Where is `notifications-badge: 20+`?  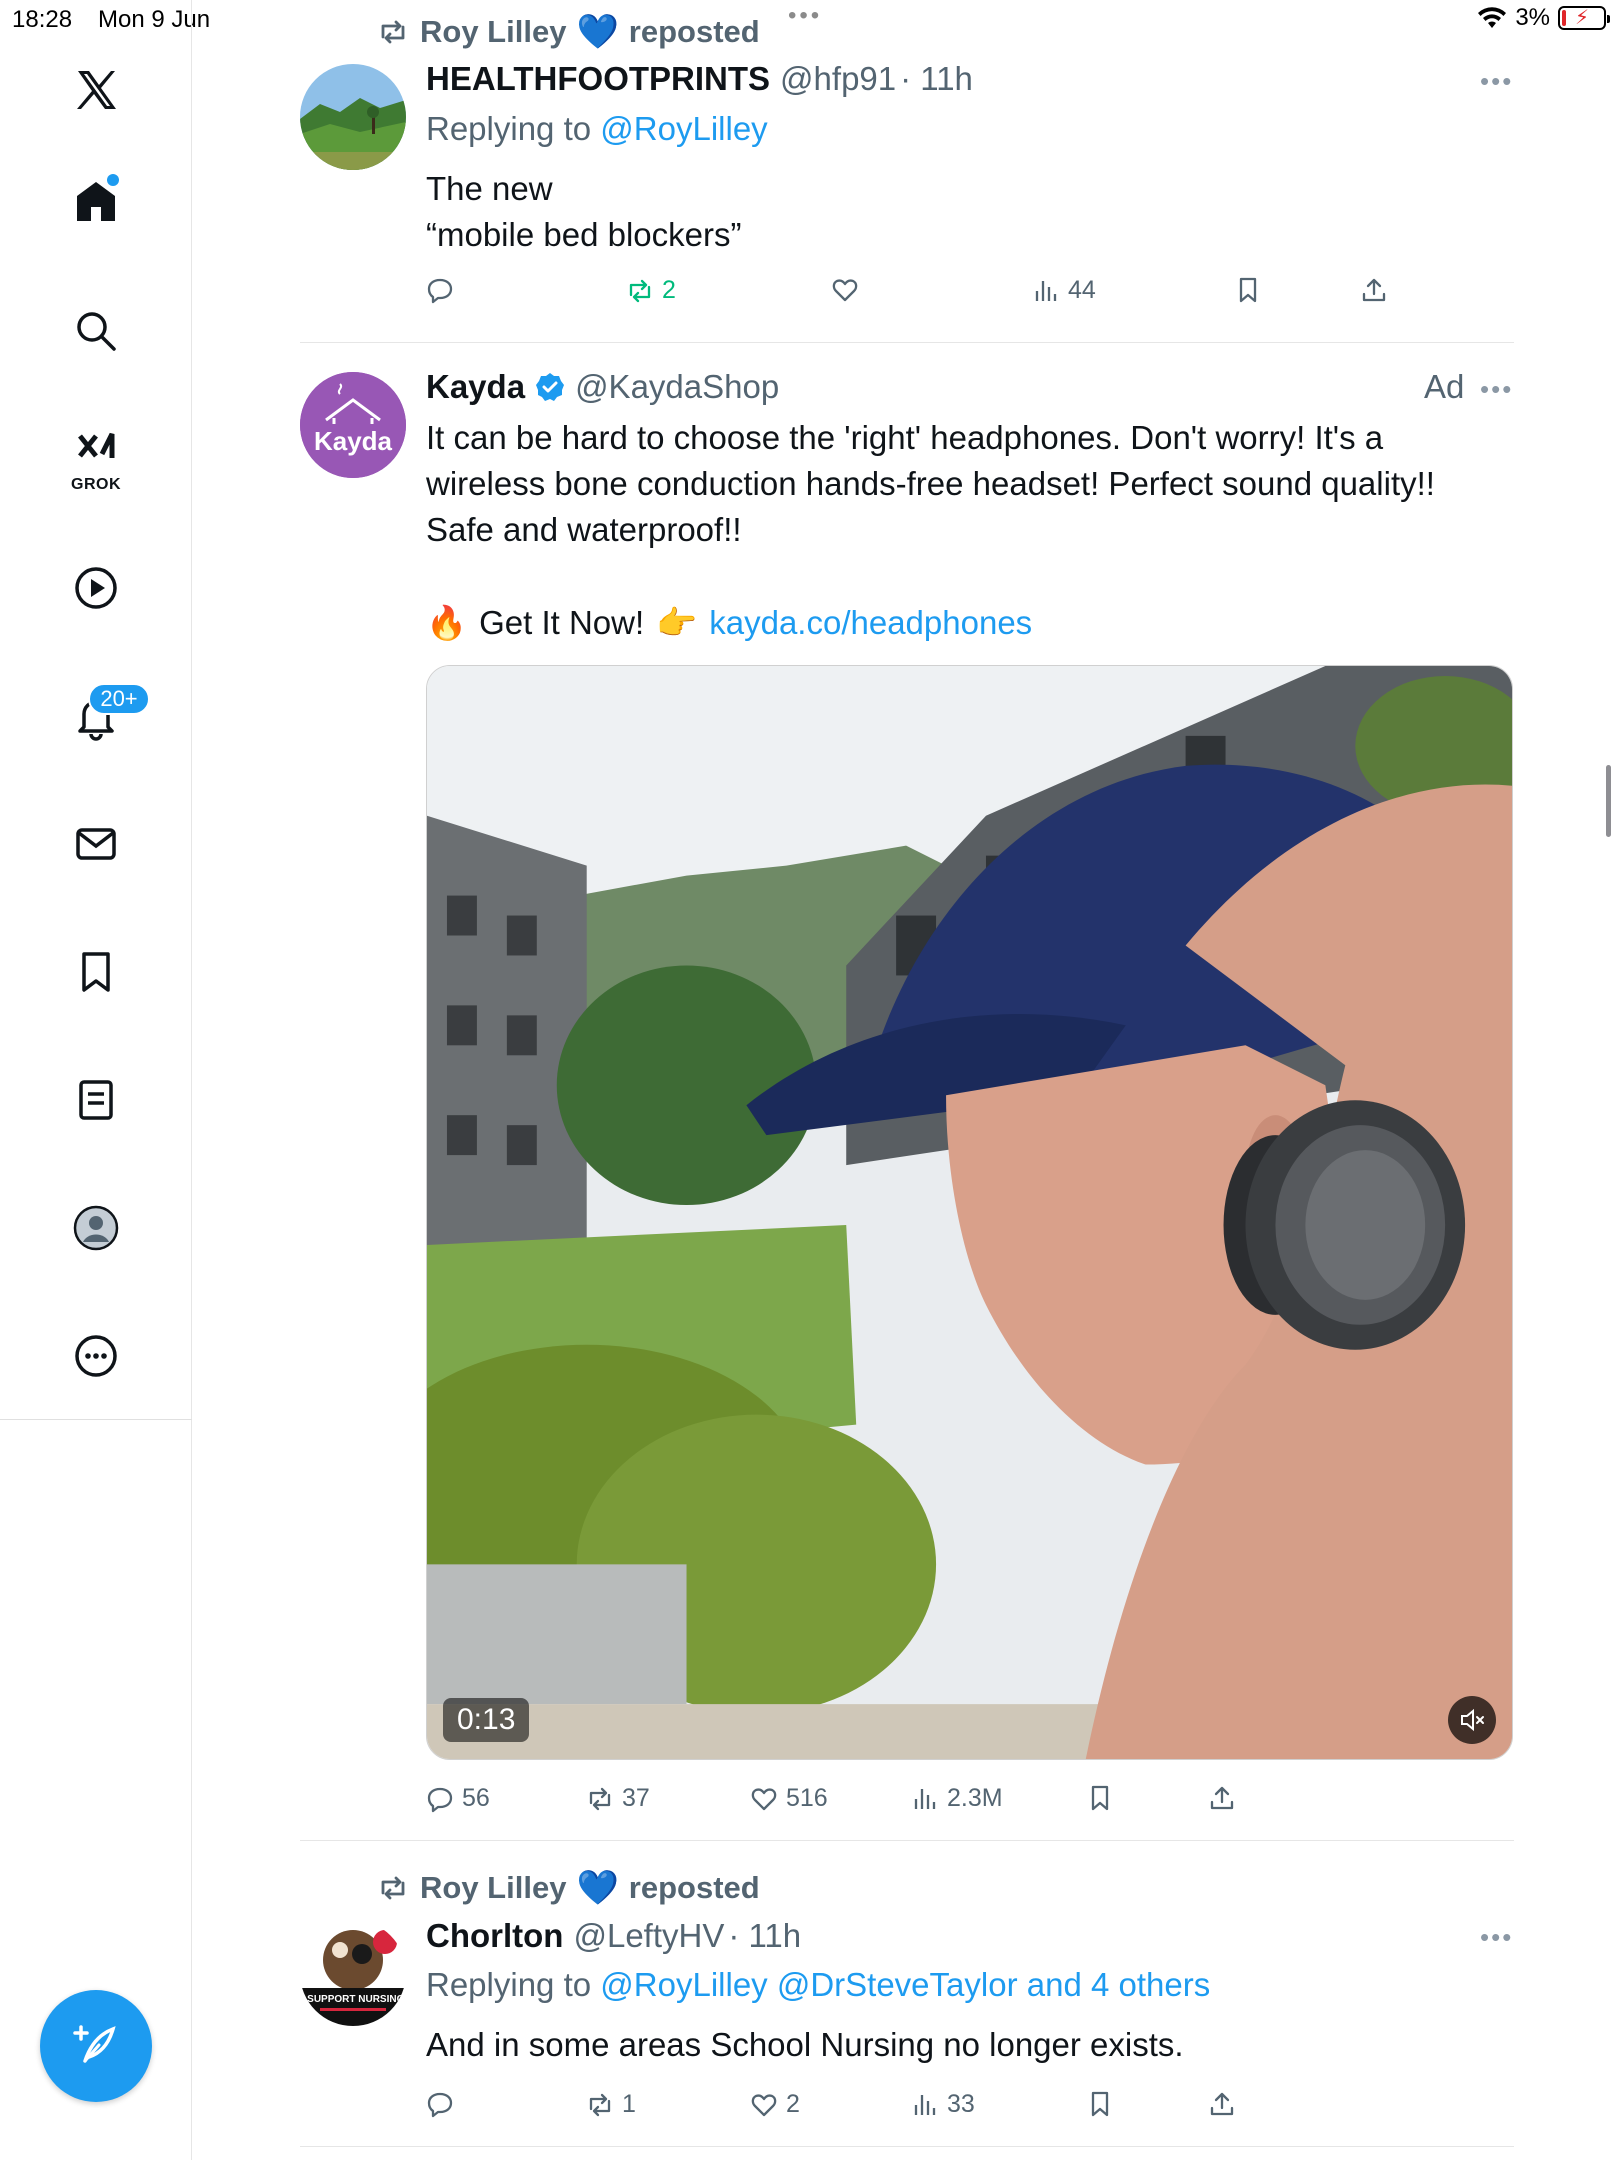 notifications-badge: 20+ is located at coordinates (119, 699).